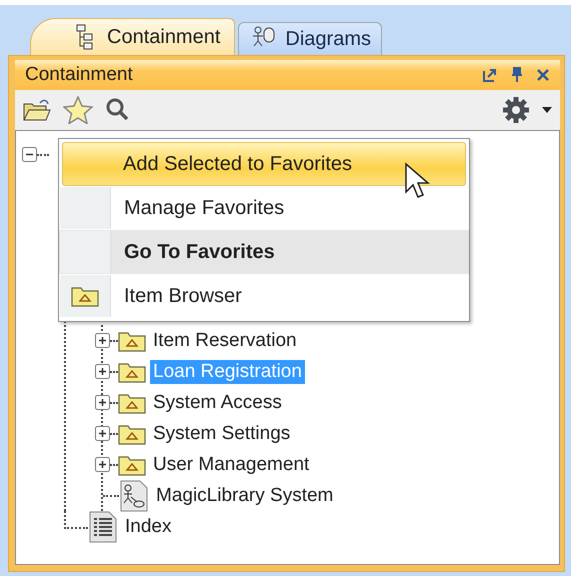 This screenshot has height=576, width=571. I want to click on search-icon, so click(118, 110).